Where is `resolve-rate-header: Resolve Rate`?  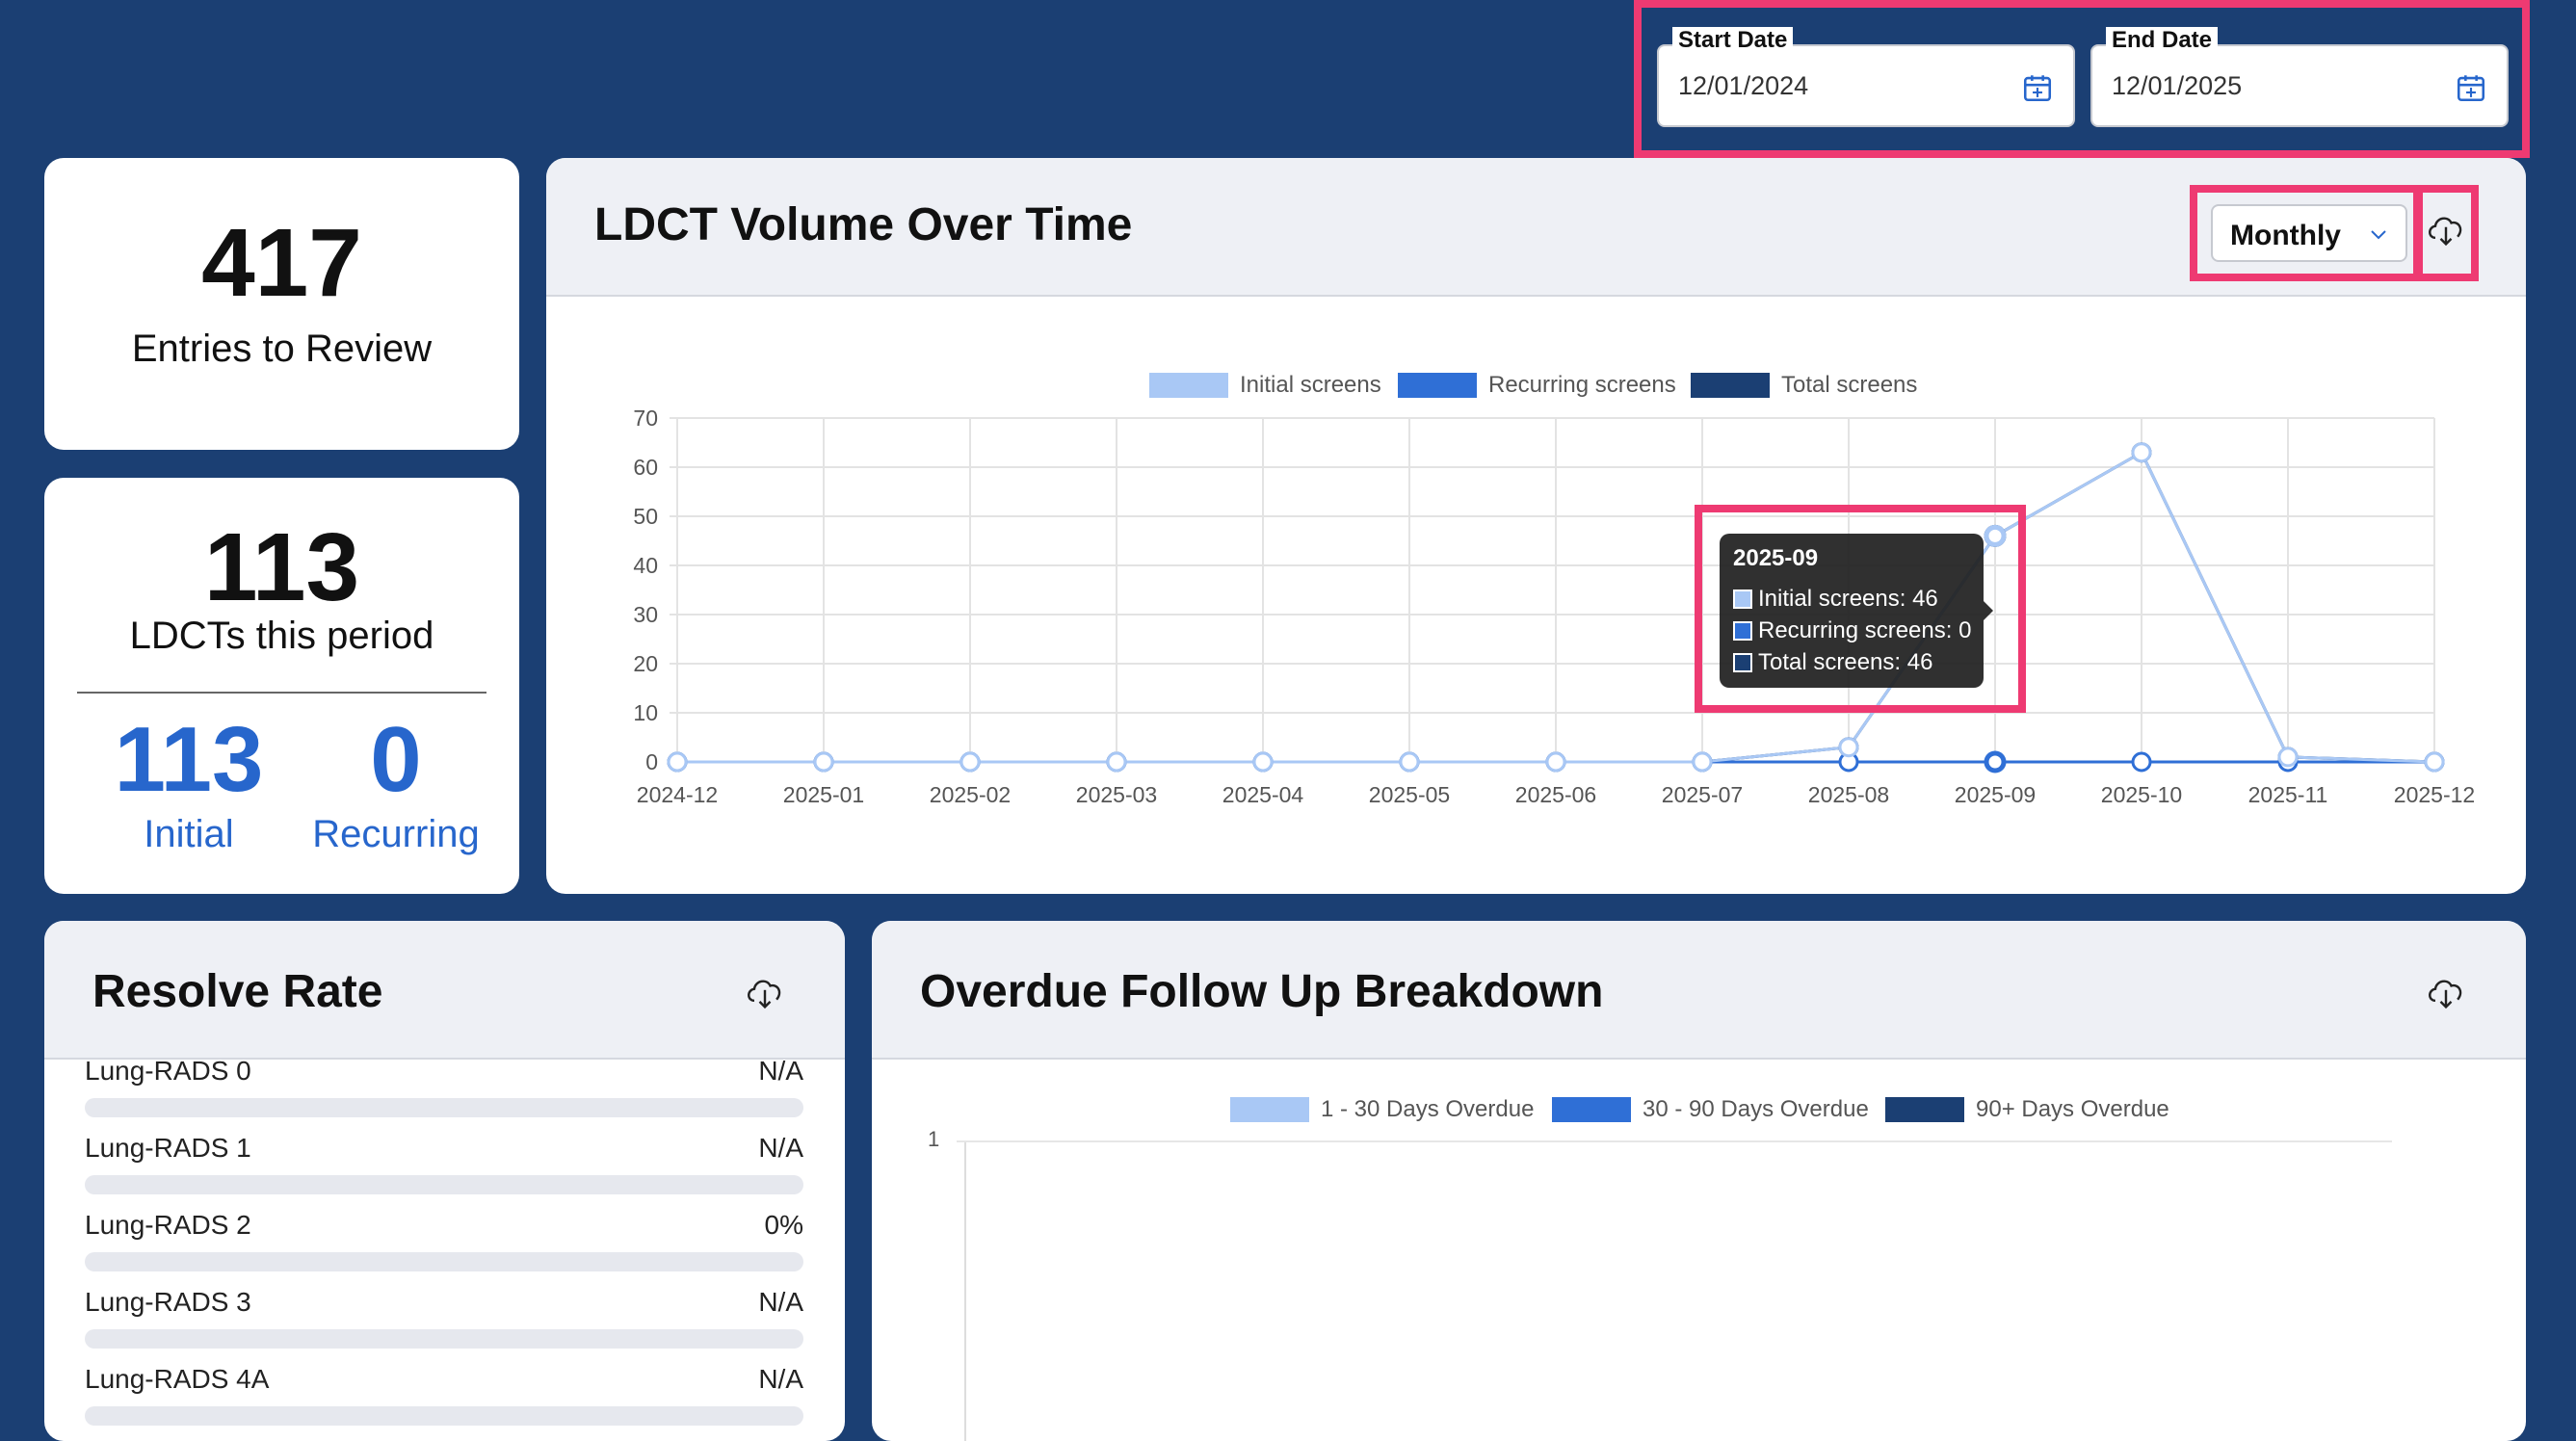 resolve-rate-header: Resolve Rate is located at coordinates (445, 990).